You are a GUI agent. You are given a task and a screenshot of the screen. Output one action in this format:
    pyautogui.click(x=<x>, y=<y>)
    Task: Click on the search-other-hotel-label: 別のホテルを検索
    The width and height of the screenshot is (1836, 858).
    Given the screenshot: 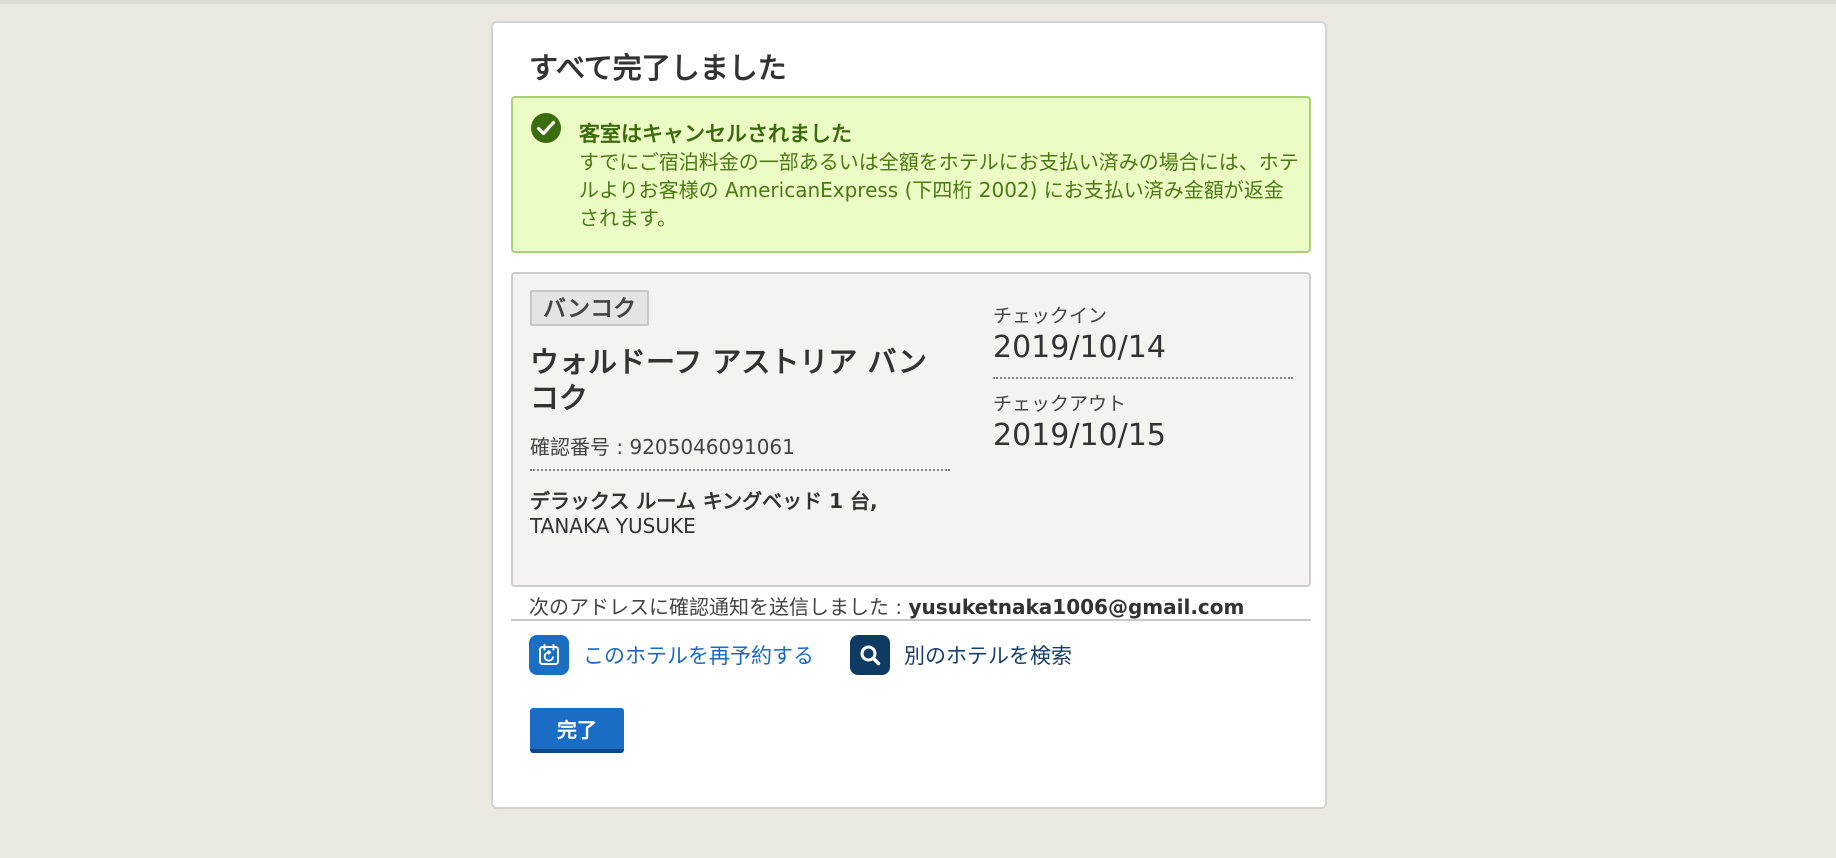 What is the action you would take?
    pyautogui.click(x=988, y=656)
    